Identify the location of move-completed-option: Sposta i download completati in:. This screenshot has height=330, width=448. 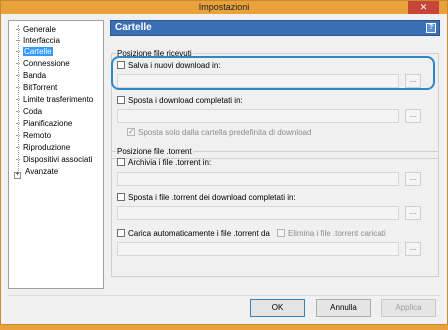
(180, 101).